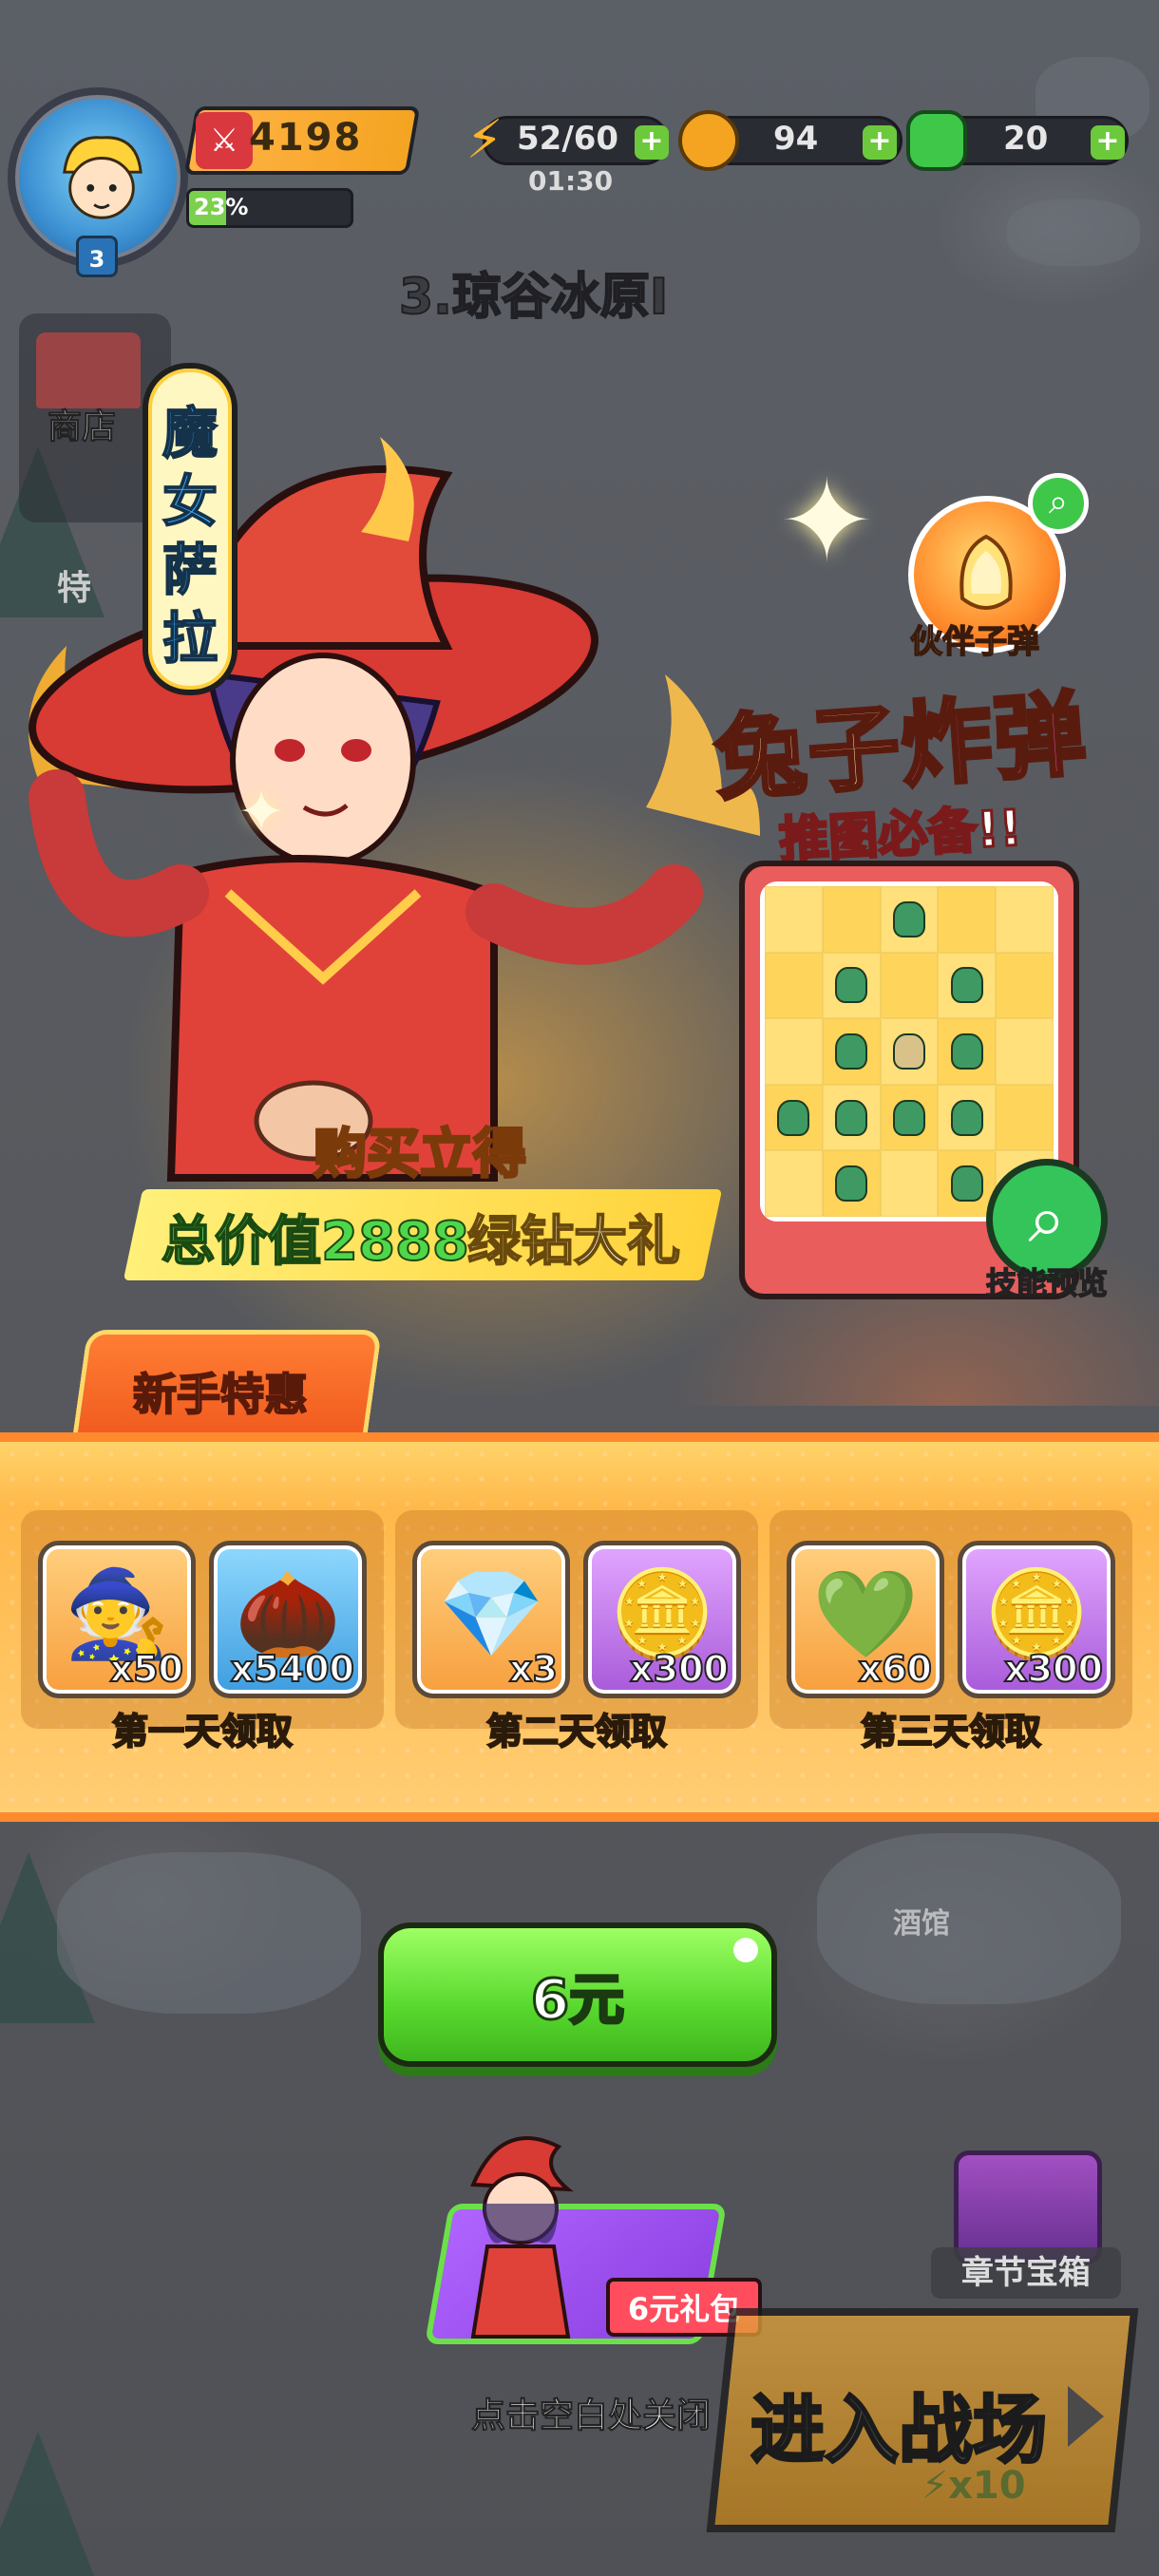 The height and width of the screenshot is (2576, 1159). What do you see at coordinates (994, 739) in the screenshot?
I see `bomb-title-accent: 炸弹` at bounding box center [994, 739].